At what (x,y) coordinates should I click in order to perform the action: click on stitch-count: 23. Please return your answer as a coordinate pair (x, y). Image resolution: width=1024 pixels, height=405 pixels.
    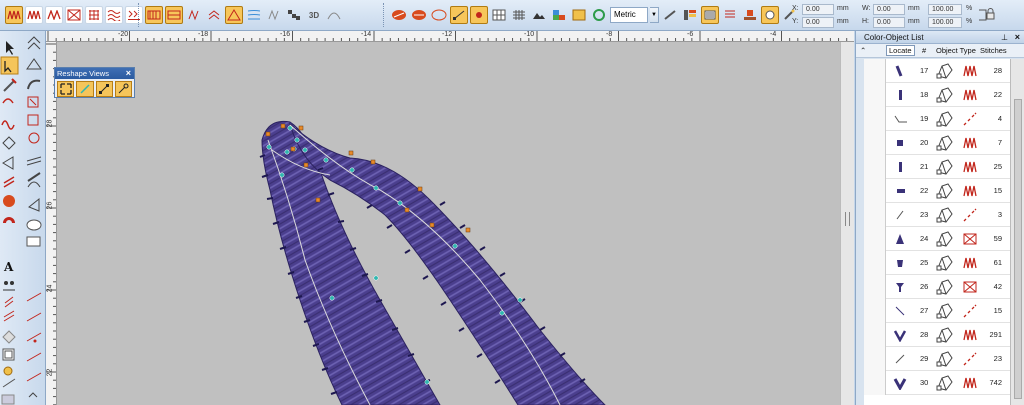
    Looking at the image, I should click on (997, 358).